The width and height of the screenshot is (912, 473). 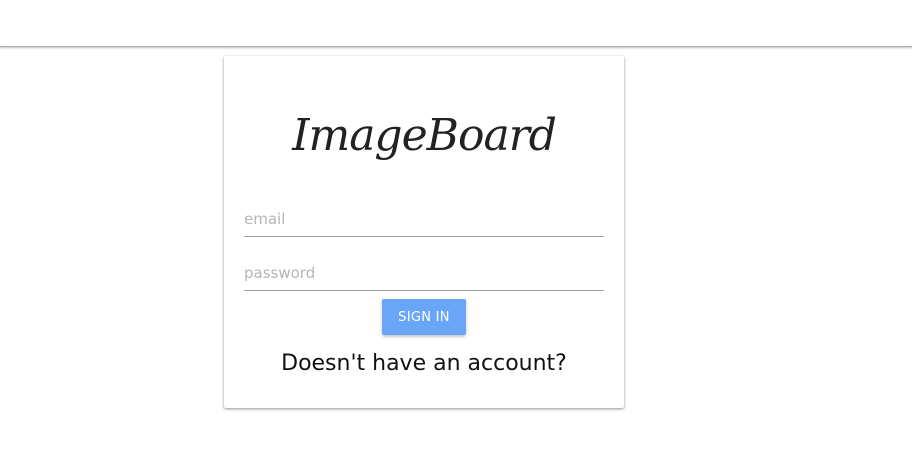 What do you see at coordinates (424, 219) in the screenshot?
I see `email-field` at bounding box center [424, 219].